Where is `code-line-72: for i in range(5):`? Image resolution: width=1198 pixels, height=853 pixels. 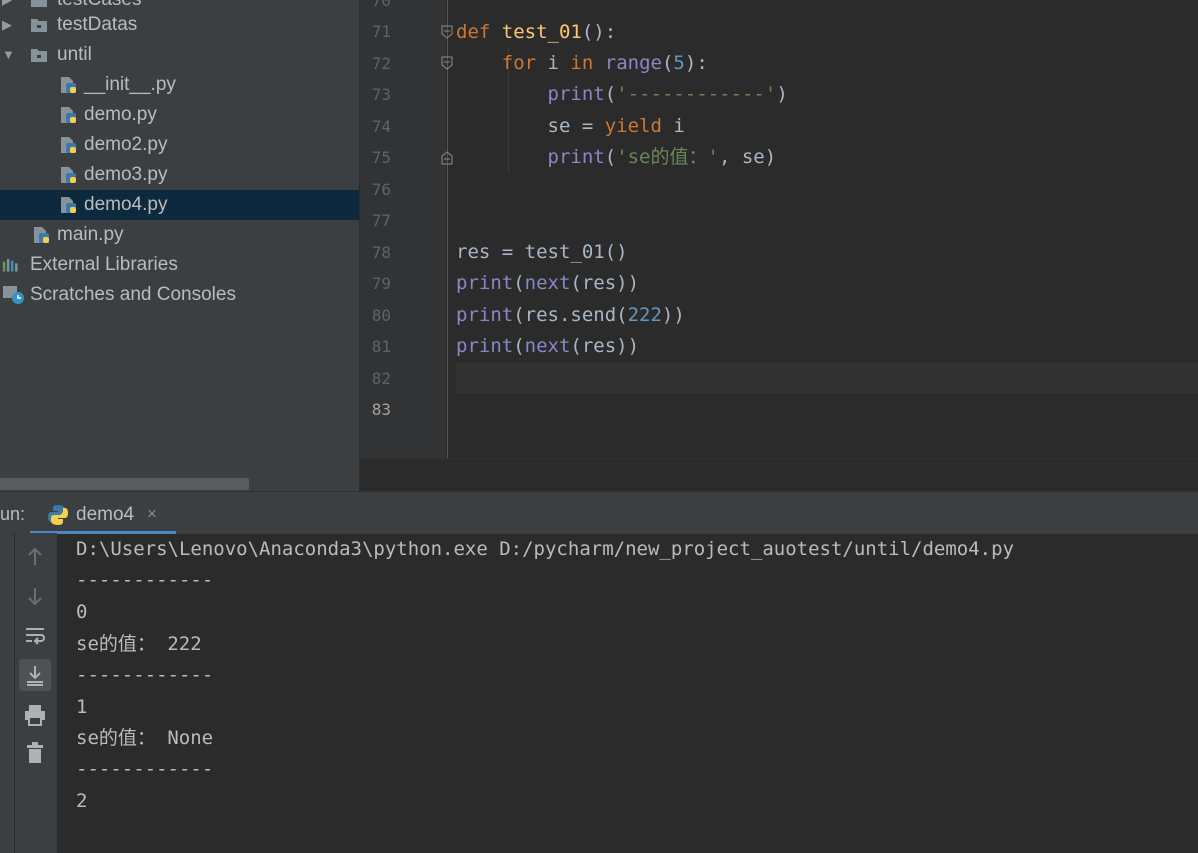 code-line-72: for i in range(5): is located at coordinates (582, 63).